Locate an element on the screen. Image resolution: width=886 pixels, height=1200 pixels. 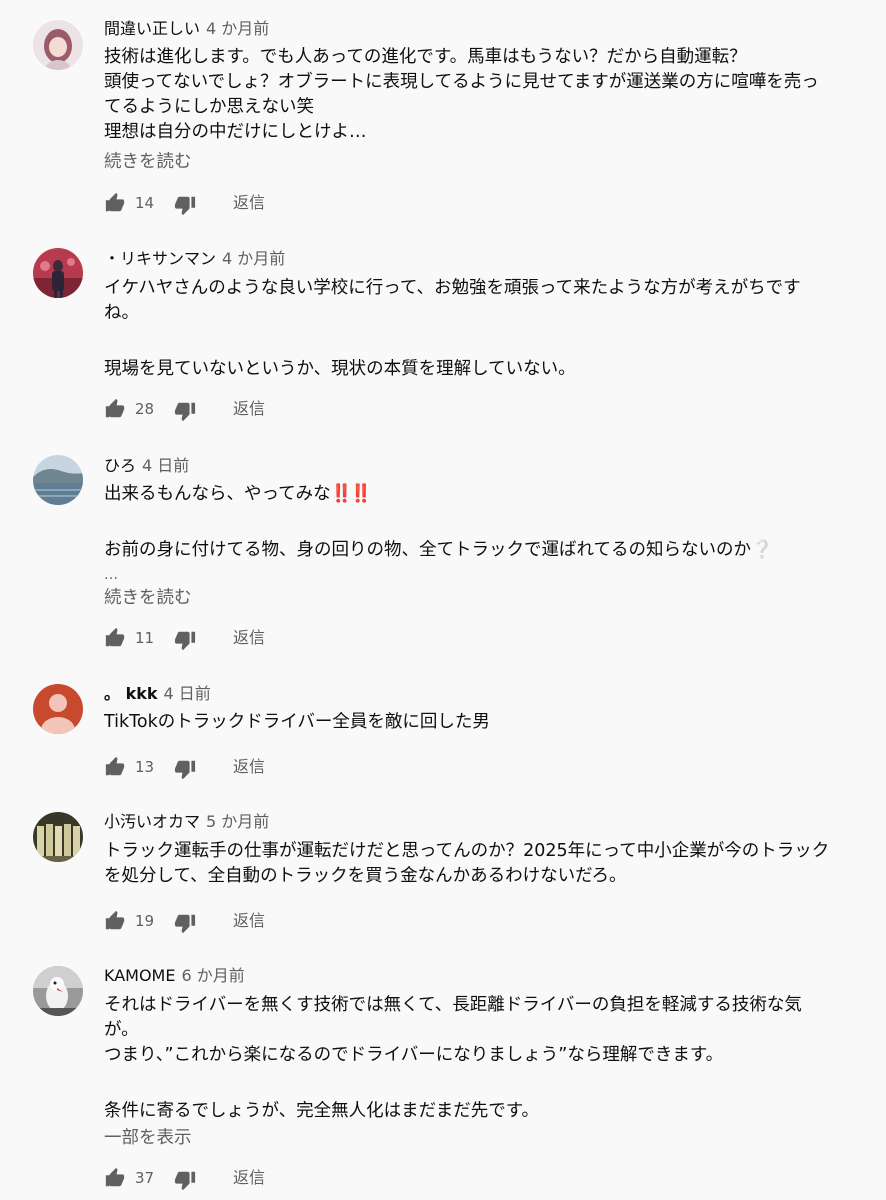
seagull-photo-avatar-image is located at coordinates (58, 991).